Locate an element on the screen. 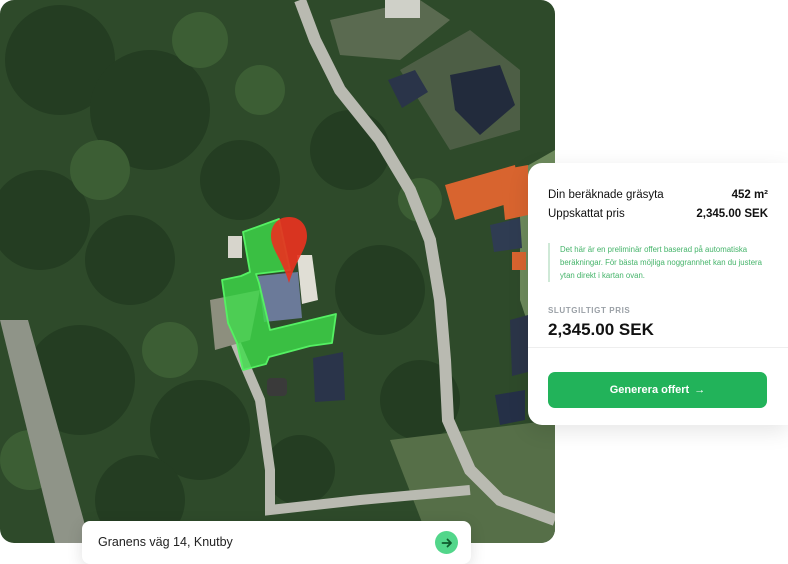 The image size is (788, 564). generate-quote-label: Generera offert is located at coordinates (649, 390).